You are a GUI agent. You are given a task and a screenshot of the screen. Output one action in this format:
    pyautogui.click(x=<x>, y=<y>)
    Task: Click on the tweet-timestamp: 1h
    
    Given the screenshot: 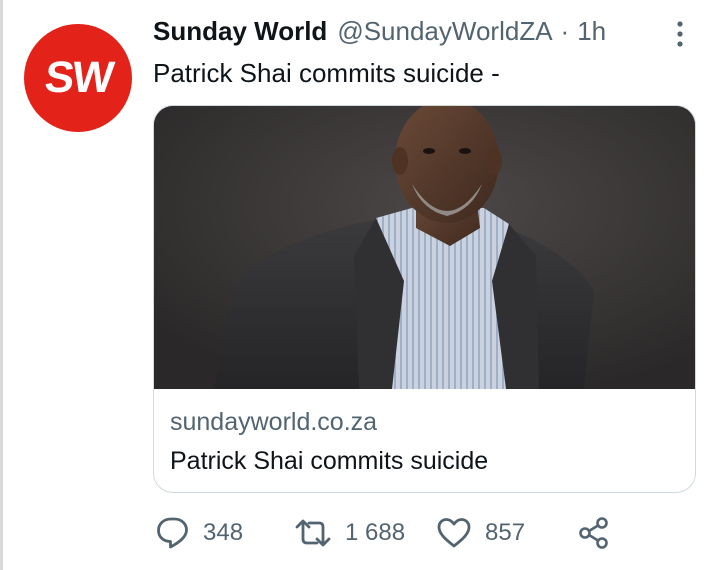 What is the action you would take?
    pyautogui.click(x=591, y=31)
    